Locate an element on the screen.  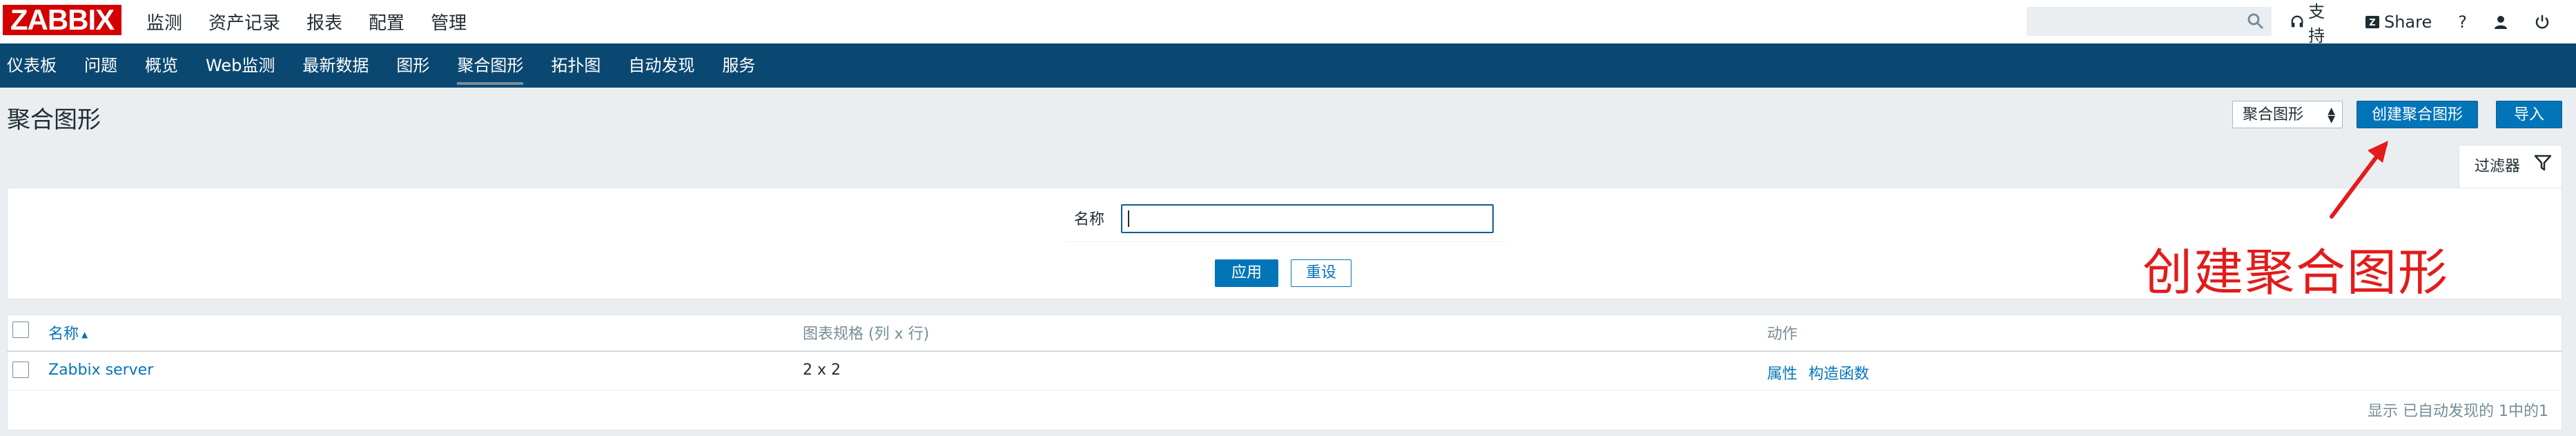
text-caret is located at coordinates (1128, 218).